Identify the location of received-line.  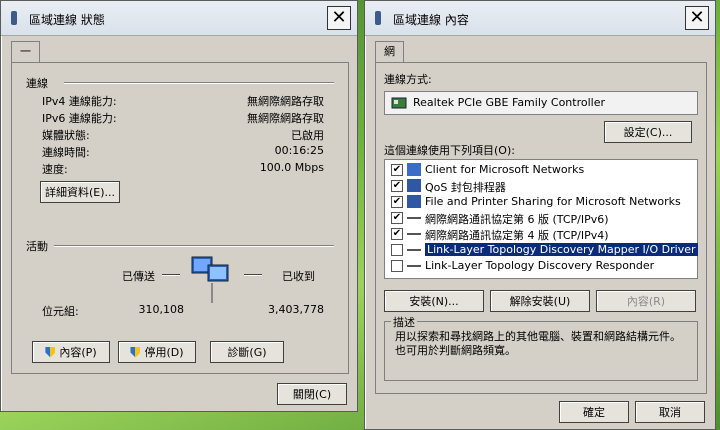
(253, 275).